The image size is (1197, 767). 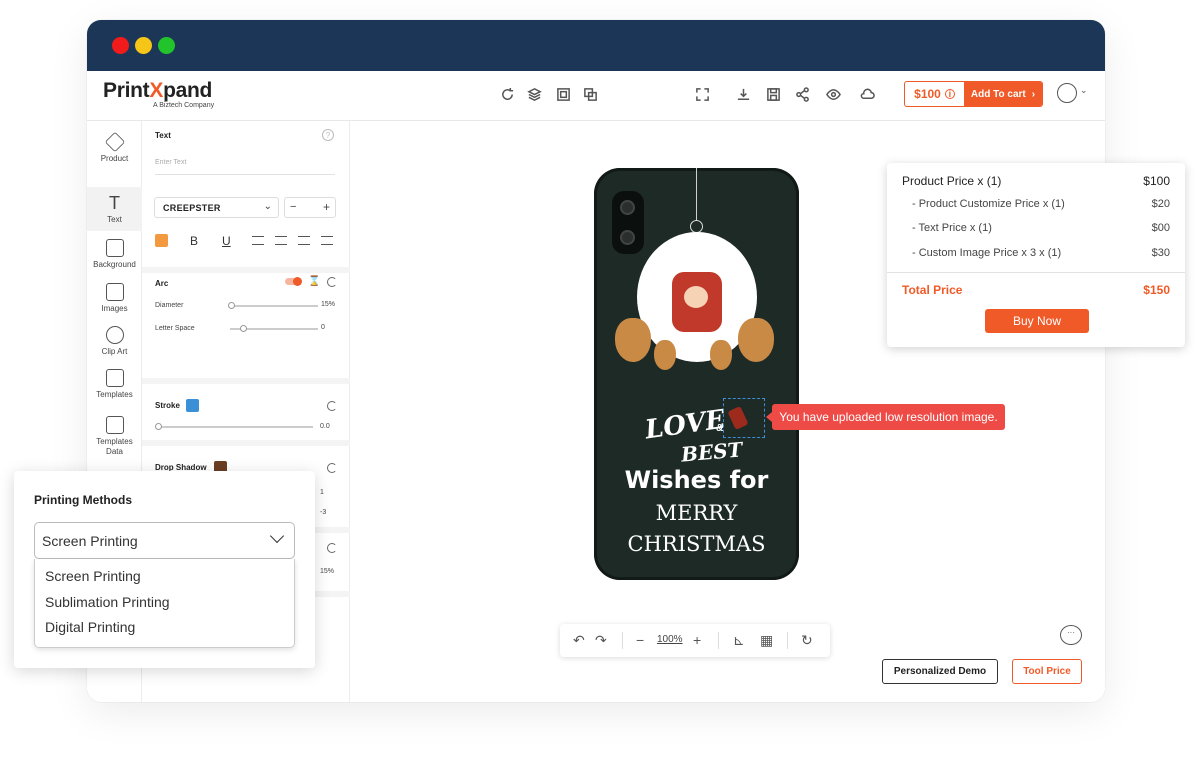 What do you see at coordinates (328, 135) in the screenshot?
I see `help-icon: ?` at bounding box center [328, 135].